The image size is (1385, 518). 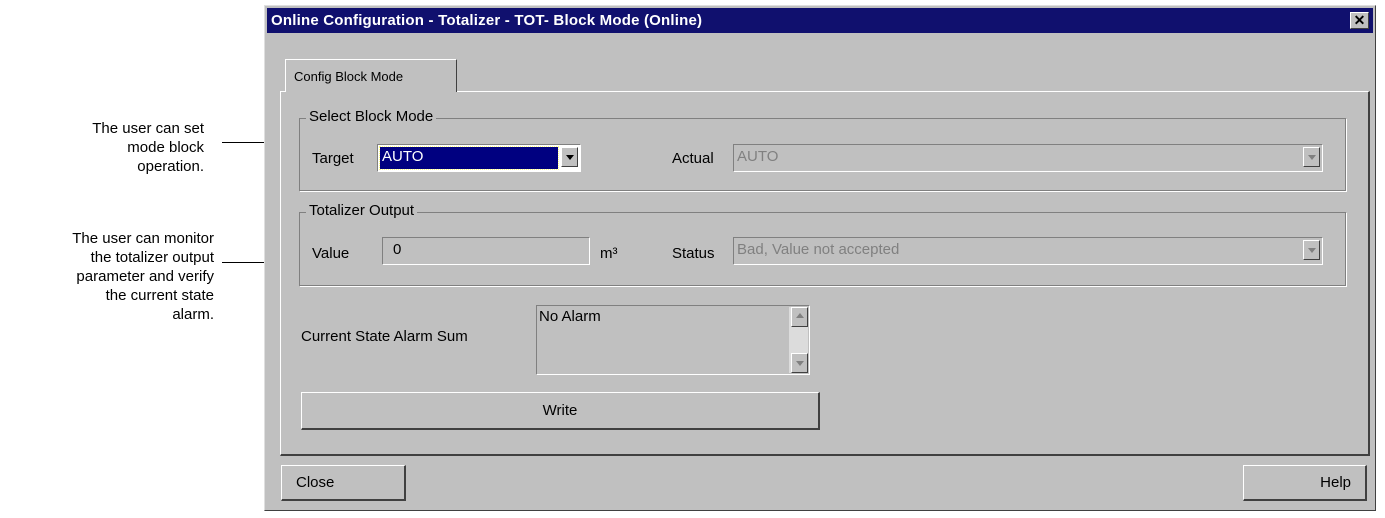 I want to click on scroll-down-button, so click(x=799, y=363).